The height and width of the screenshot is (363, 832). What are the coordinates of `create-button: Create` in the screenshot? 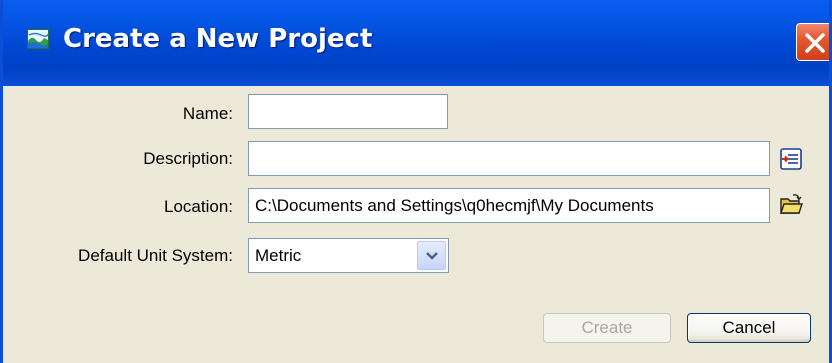 It's located at (607, 328).